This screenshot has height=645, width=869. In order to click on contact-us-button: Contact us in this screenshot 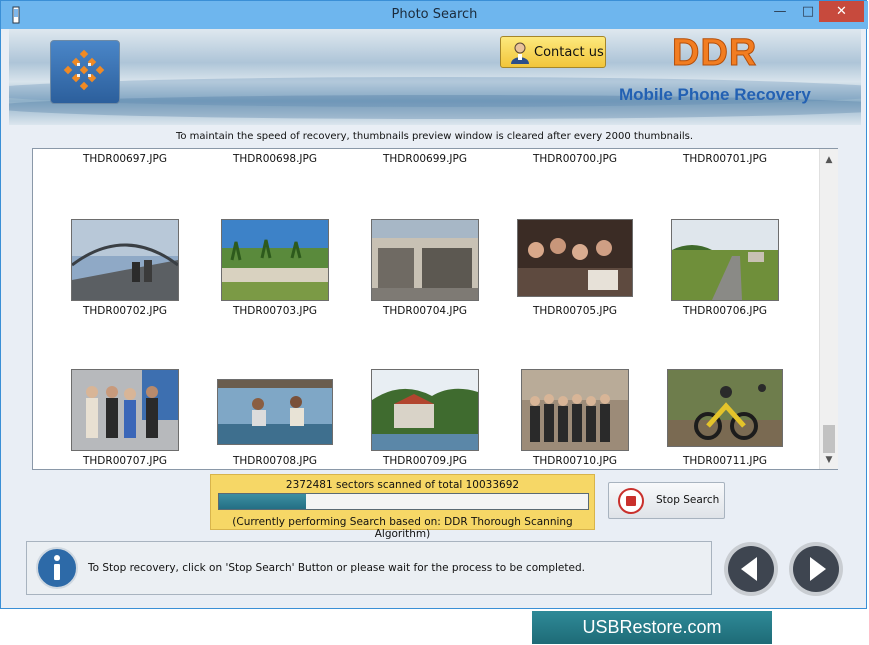, I will do `click(553, 52)`.